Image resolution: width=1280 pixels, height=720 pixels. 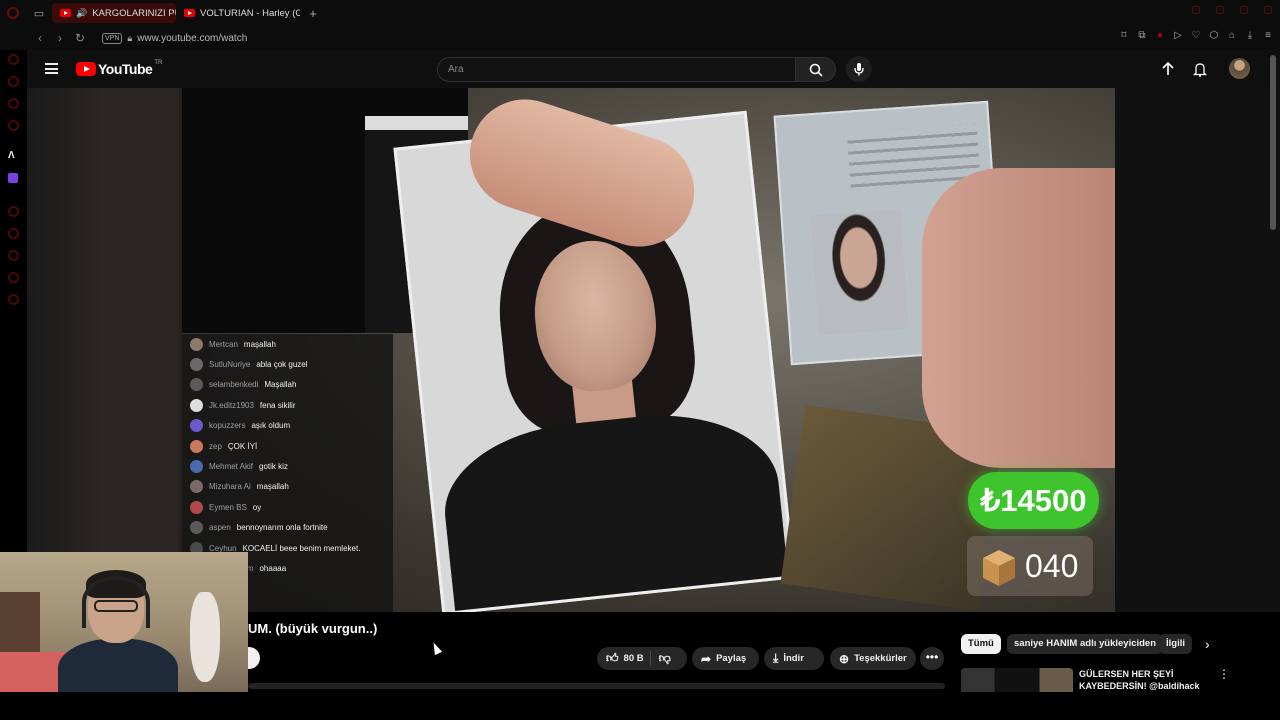 I want to click on search-field, so click(x=616, y=69).